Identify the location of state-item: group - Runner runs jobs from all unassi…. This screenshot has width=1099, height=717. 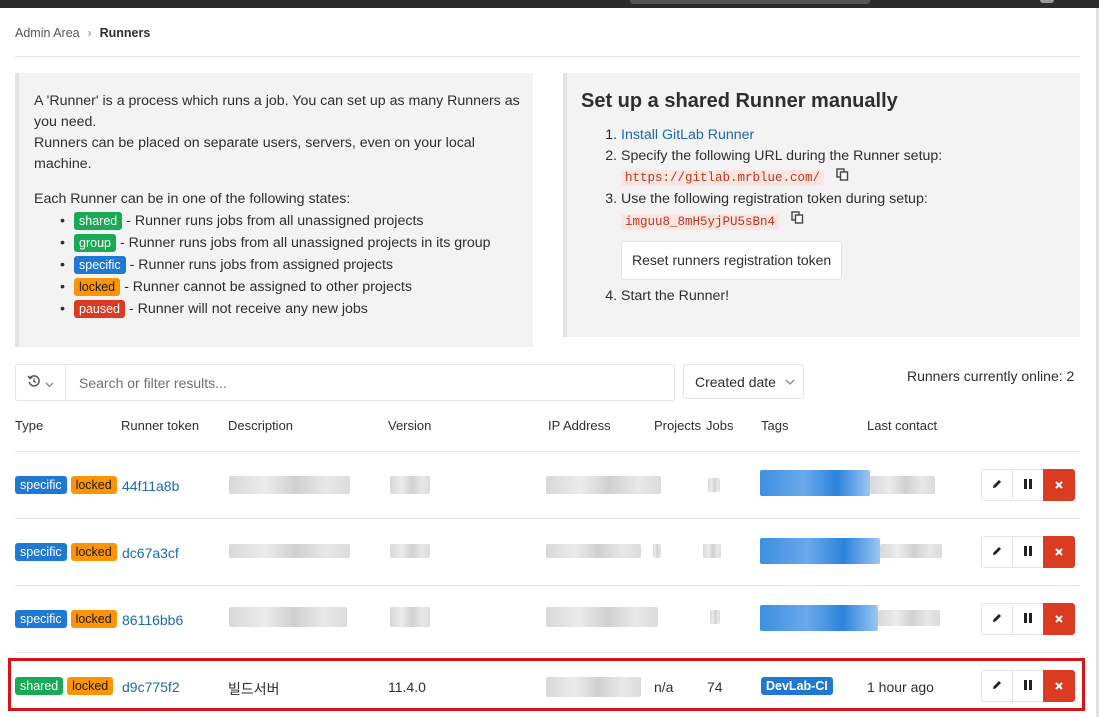
(299, 243).